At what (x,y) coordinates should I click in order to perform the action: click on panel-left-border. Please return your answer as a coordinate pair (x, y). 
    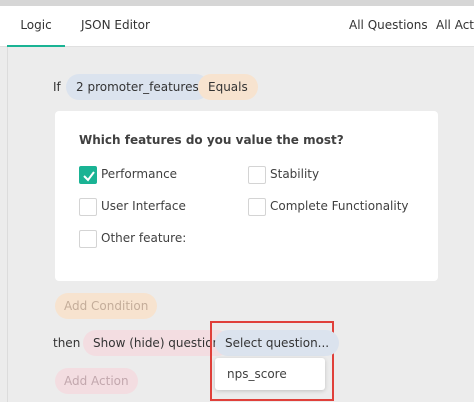
    Looking at the image, I should click on (7, 224).